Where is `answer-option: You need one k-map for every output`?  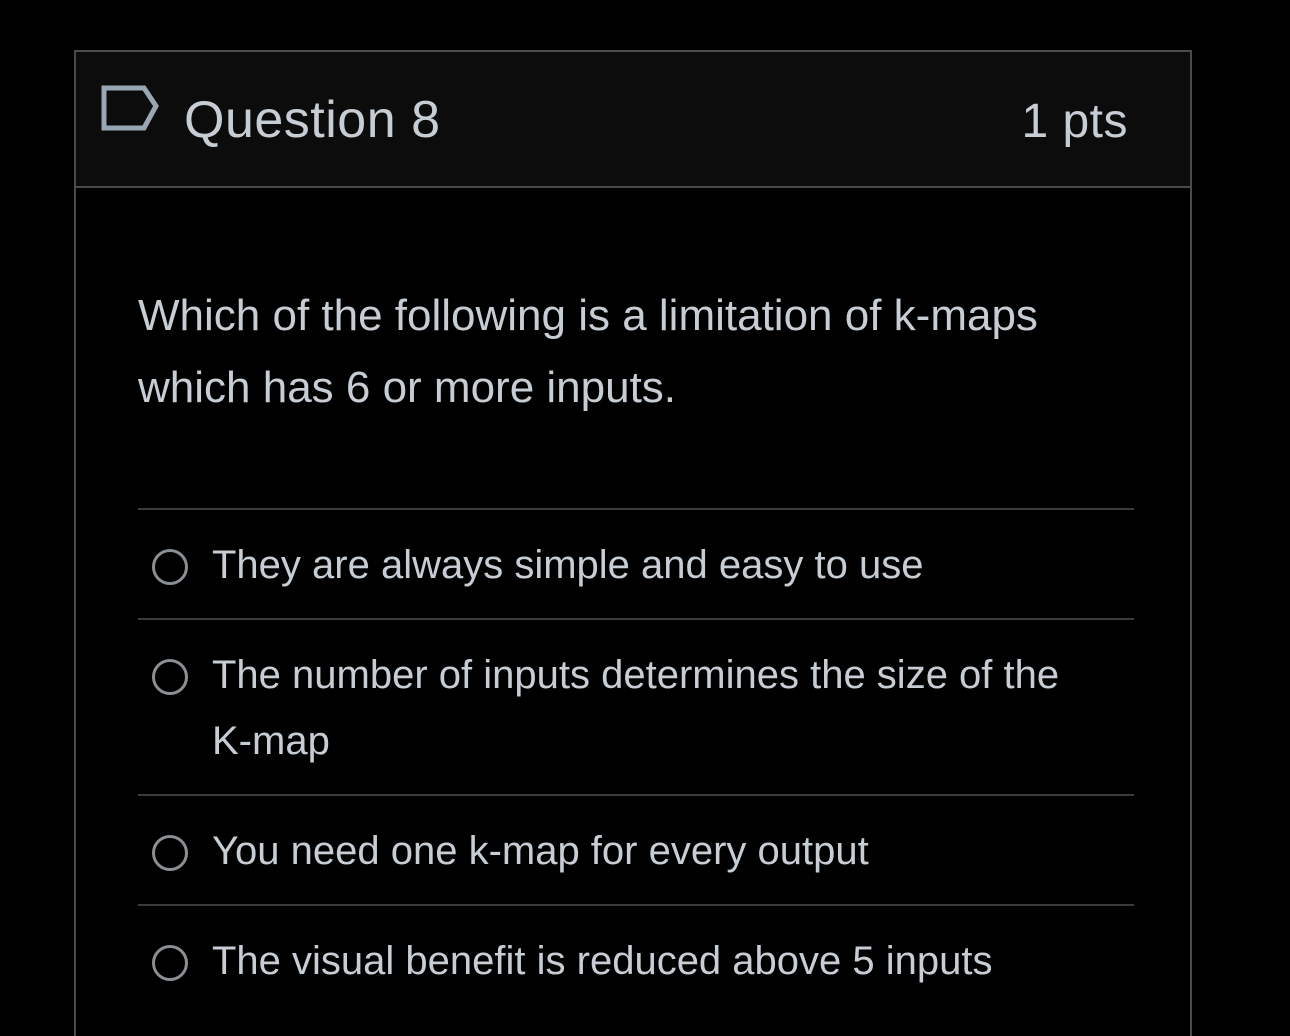
answer-option: You need one k-map for every output is located at coordinates (636, 851).